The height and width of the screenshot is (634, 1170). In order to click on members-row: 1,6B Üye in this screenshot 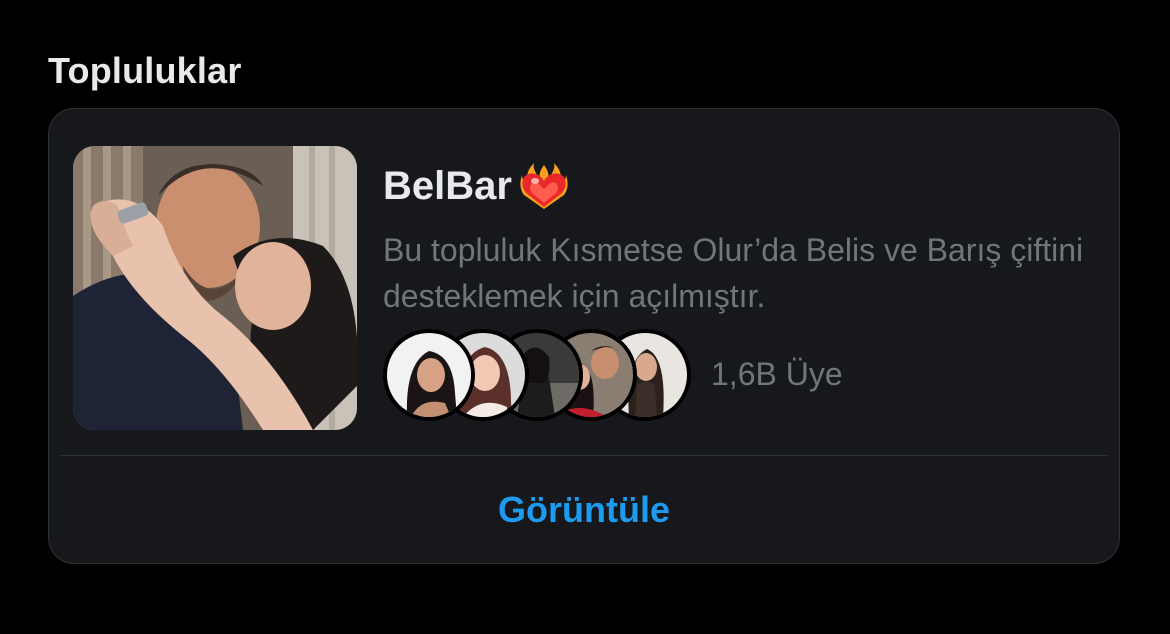, I will do `click(613, 375)`.